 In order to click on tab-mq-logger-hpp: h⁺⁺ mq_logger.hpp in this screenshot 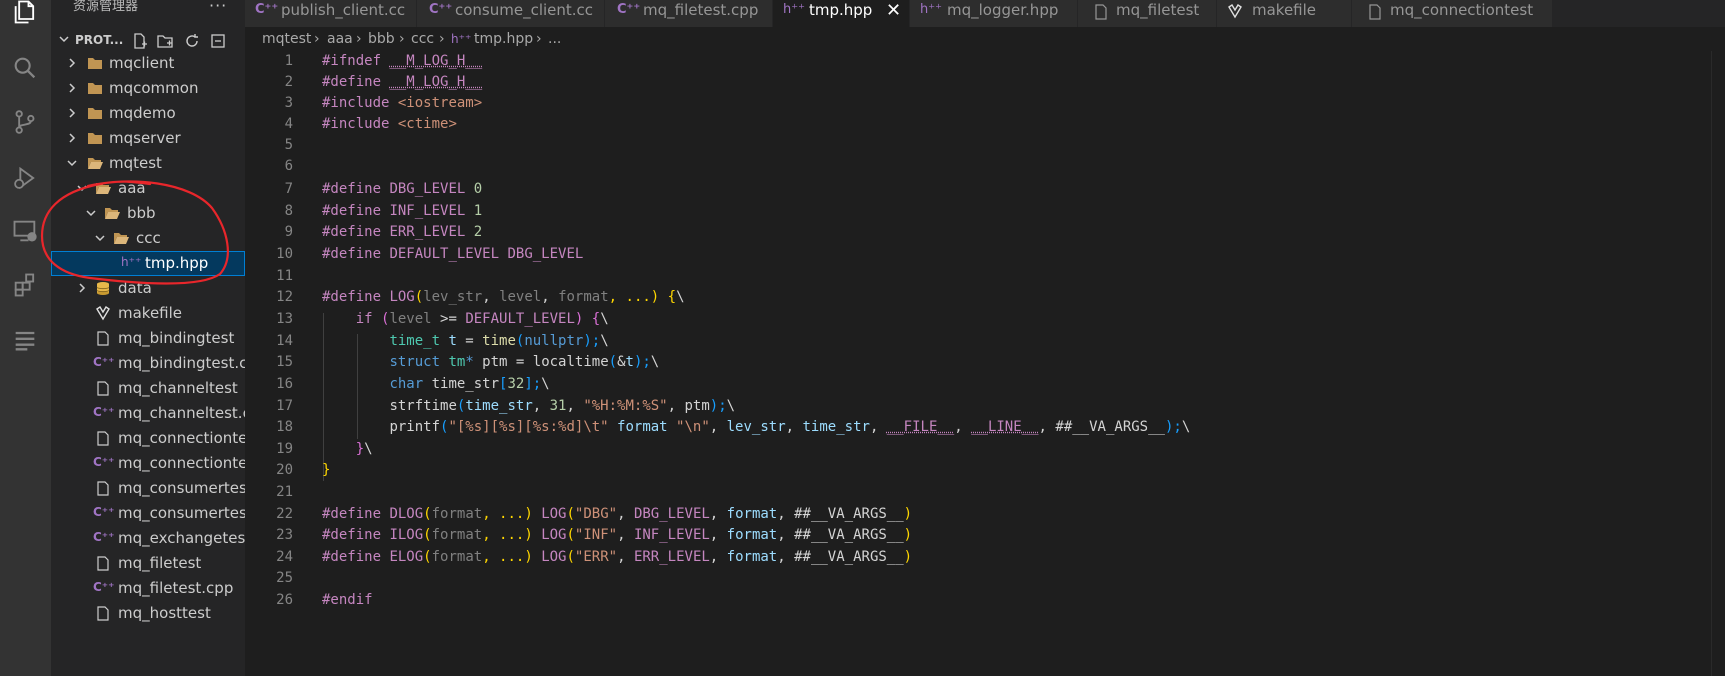, I will do `click(994, 13)`.